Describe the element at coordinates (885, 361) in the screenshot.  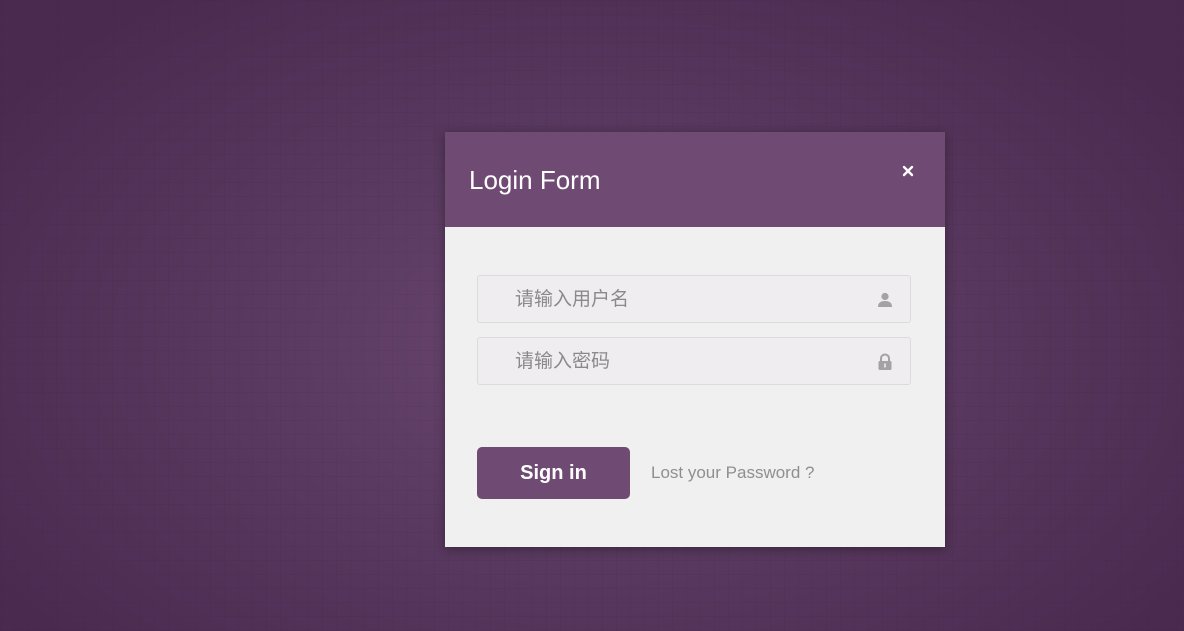
I see `lock-icon` at that location.